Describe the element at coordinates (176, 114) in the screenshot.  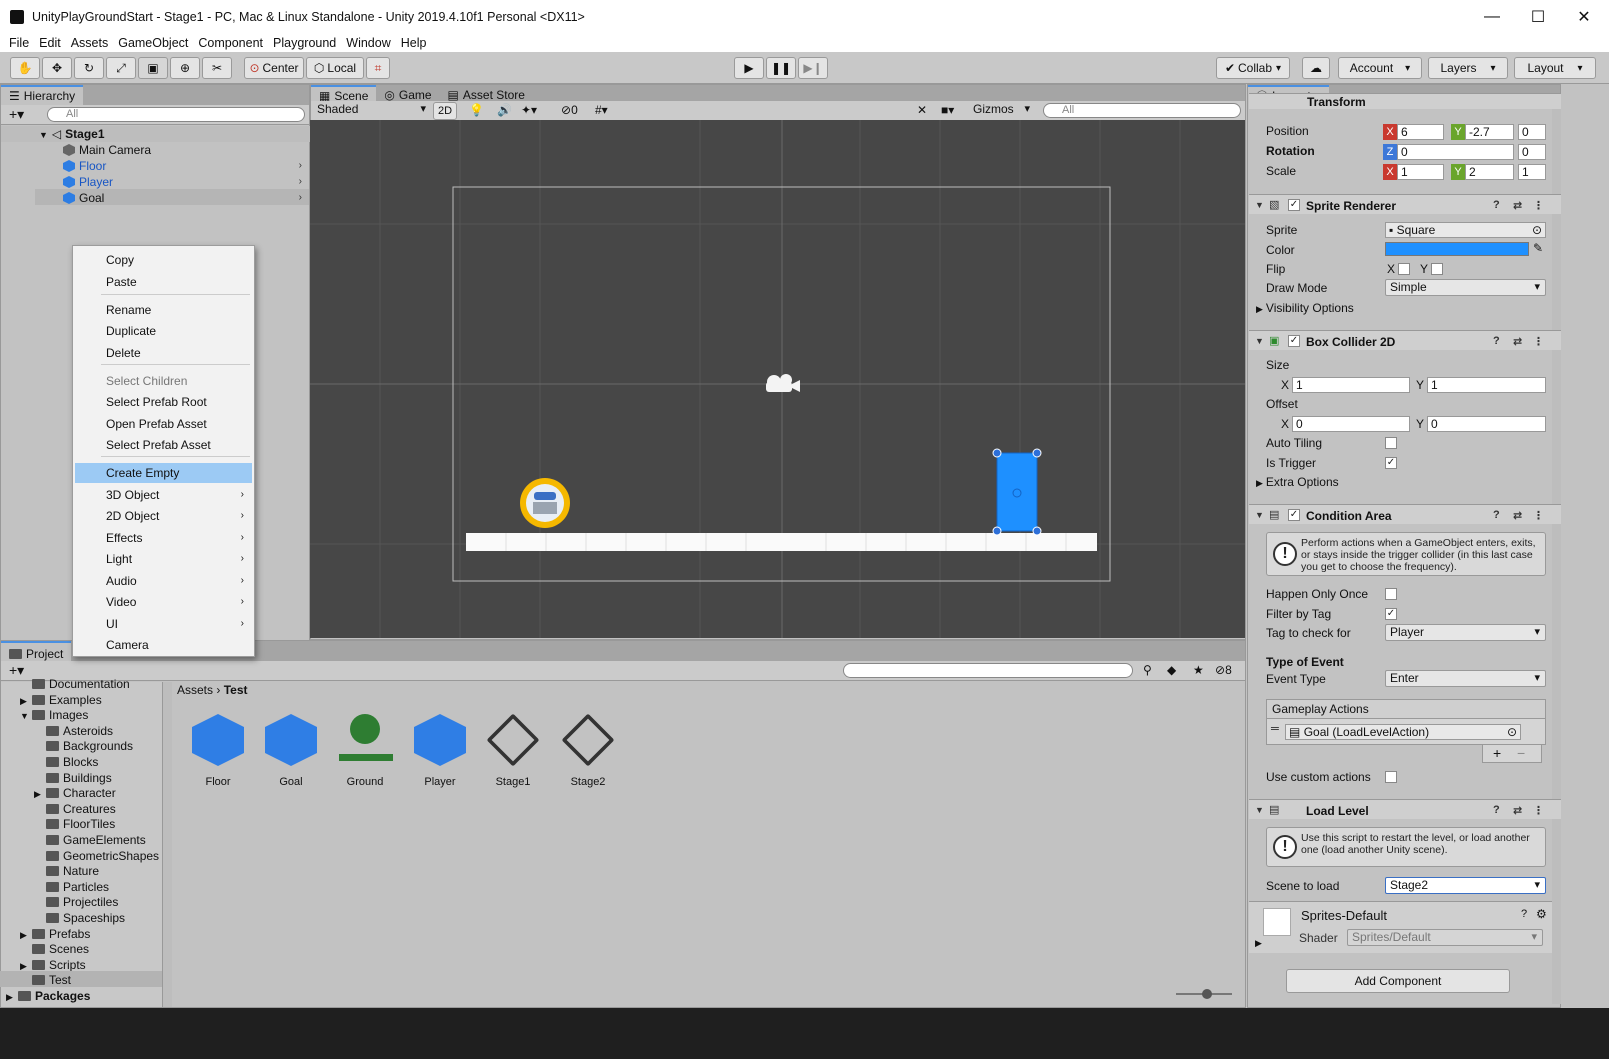
I see `hierarchy-search-input: All` at that location.